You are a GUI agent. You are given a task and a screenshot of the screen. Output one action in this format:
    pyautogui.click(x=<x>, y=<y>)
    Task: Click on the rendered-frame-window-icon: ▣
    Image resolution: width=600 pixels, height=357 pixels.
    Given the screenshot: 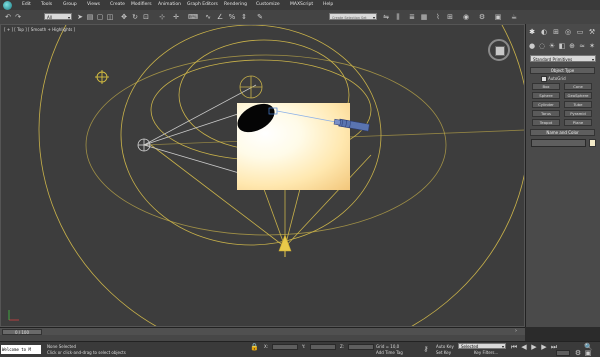 What is the action you would take?
    pyautogui.click(x=498, y=17)
    